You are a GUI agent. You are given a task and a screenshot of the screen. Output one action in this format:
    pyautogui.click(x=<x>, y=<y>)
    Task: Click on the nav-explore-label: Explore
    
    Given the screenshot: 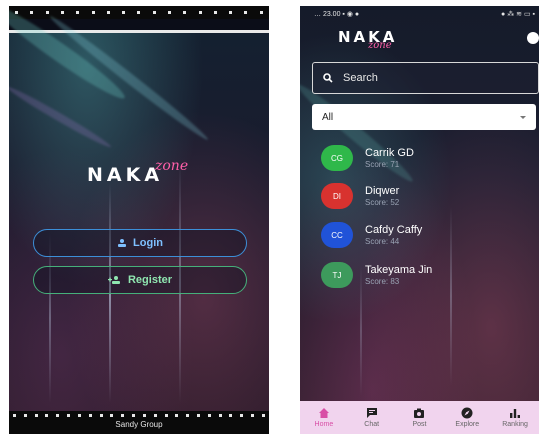 What is the action you would take?
    pyautogui.click(x=467, y=424)
    